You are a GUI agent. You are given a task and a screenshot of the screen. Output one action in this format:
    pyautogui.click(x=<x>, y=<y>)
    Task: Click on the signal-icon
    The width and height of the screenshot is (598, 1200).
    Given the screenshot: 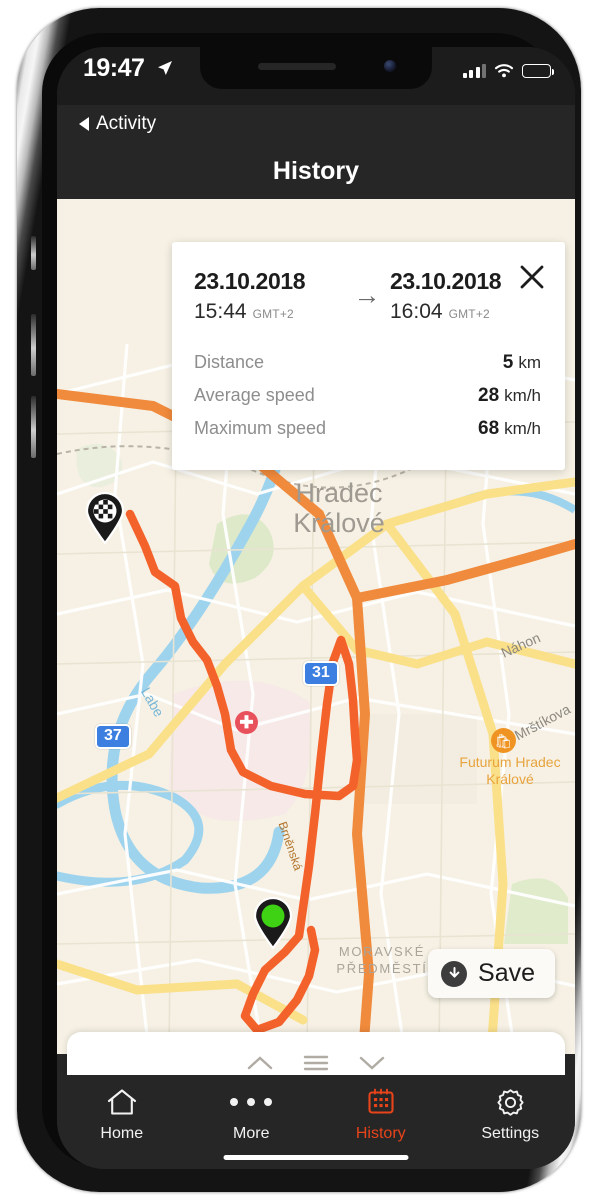 What is the action you would take?
    pyautogui.click(x=474, y=70)
    